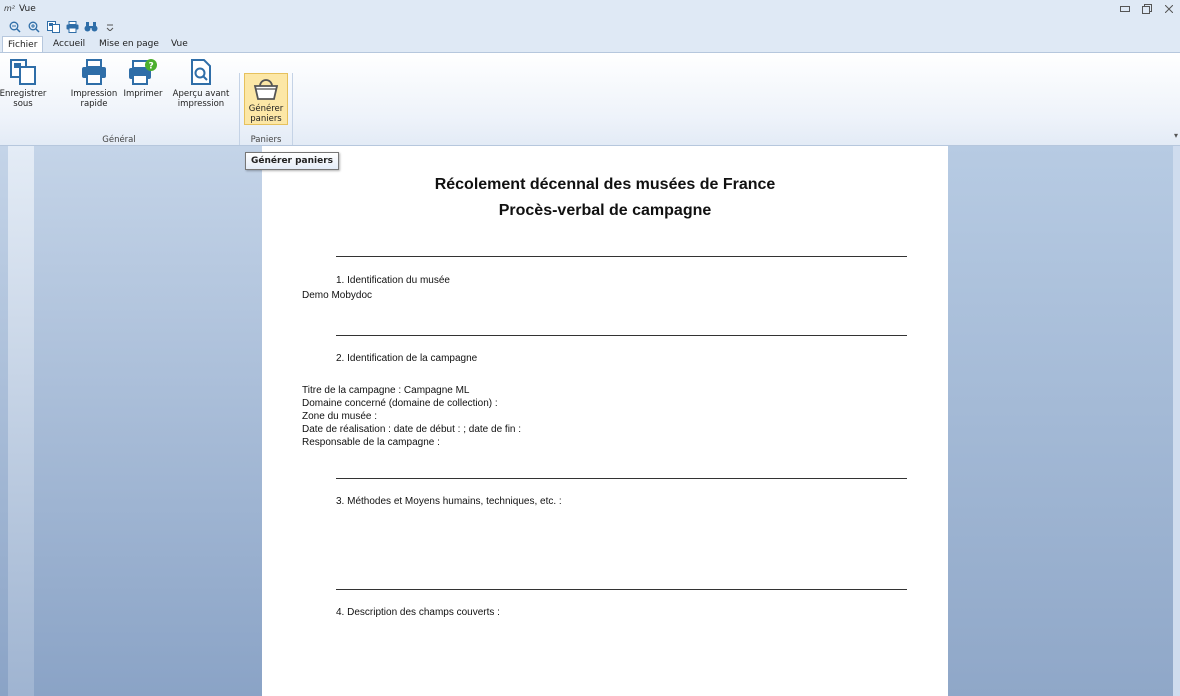 The height and width of the screenshot is (696, 1180). I want to click on museum-name: Demo Mobydoc, so click(337, 295).